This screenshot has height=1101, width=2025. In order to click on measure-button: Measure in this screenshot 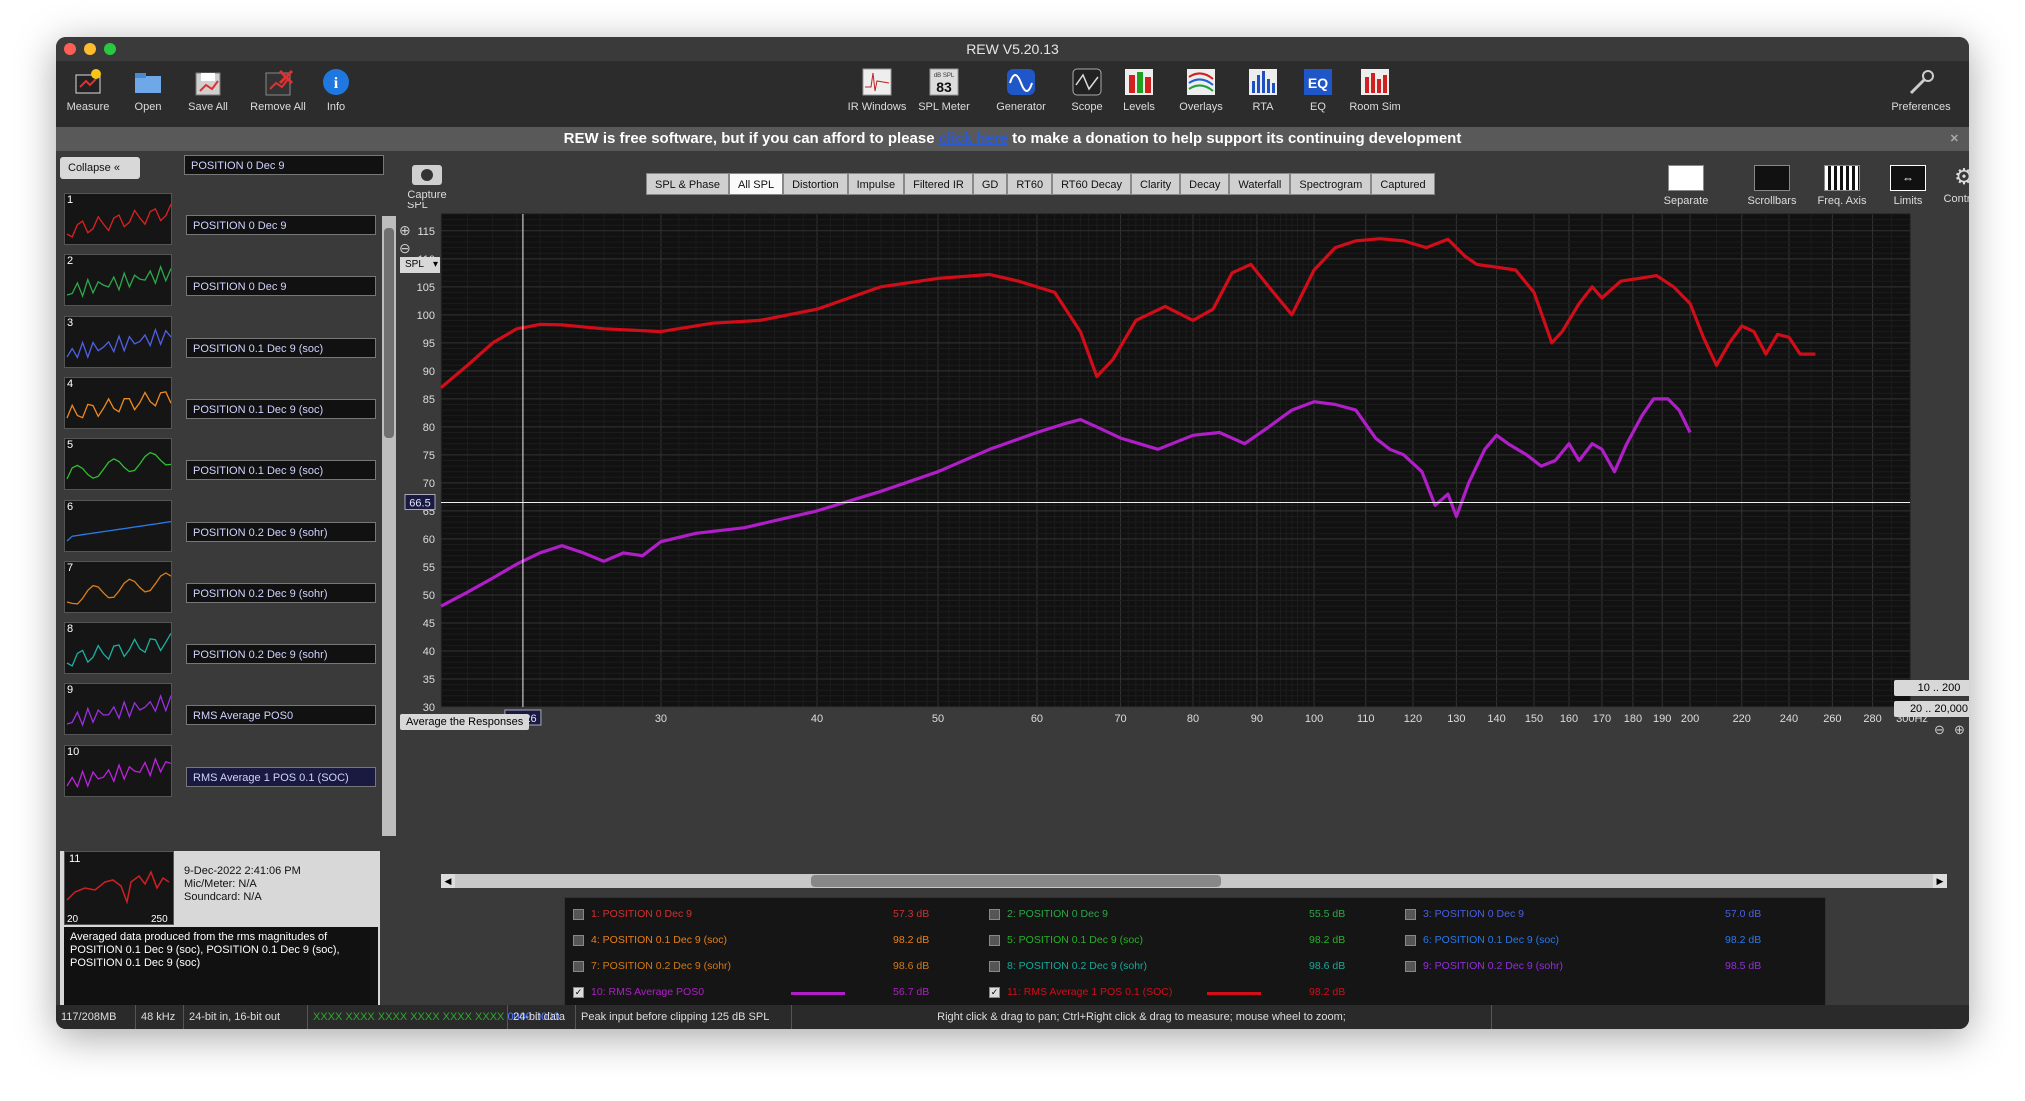, I will do `click(88, 90)`.